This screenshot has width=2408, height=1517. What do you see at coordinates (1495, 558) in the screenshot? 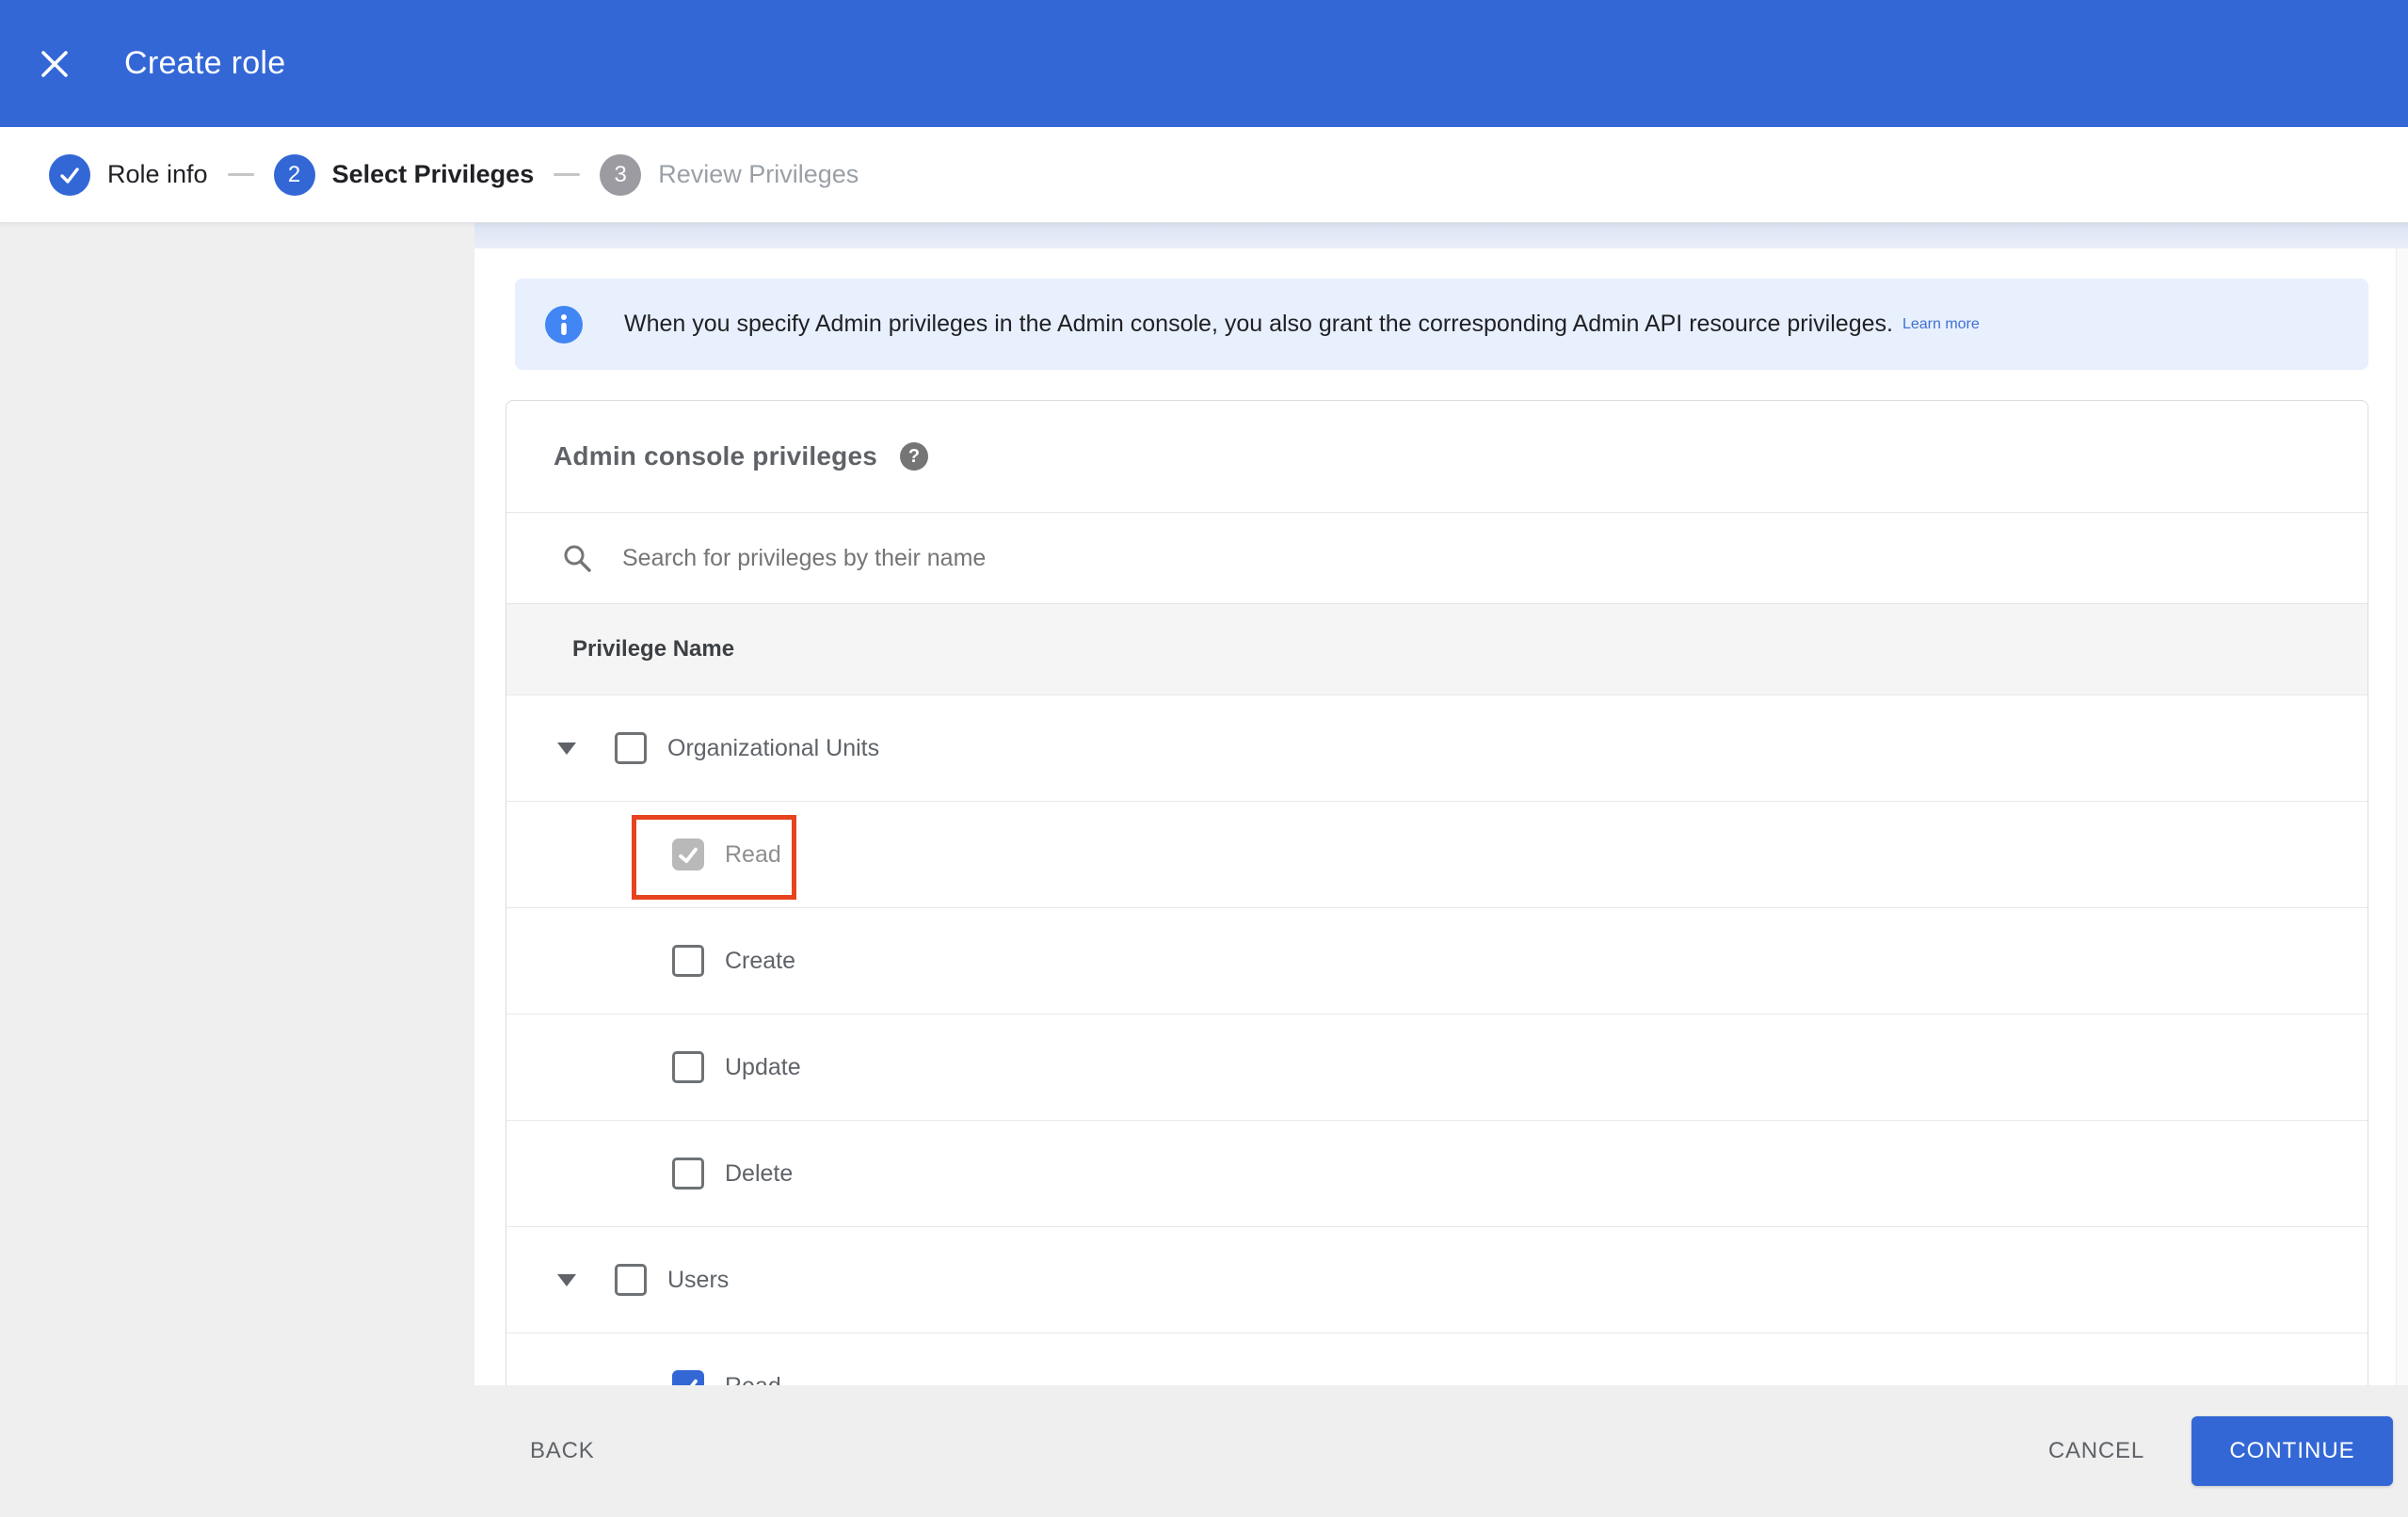
I see `search-input` at bounding box center [1495, 558].